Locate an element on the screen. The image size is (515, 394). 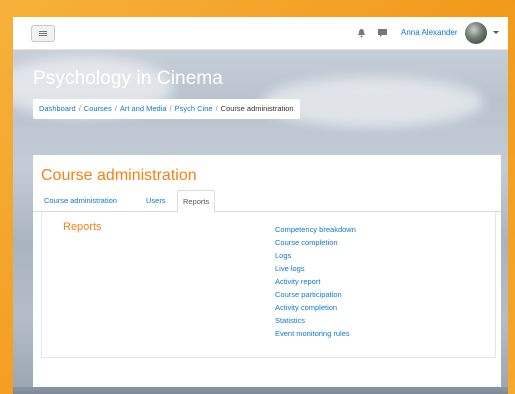
report-link-competency-breakdown: Competency breakdown is located at coordinates (315, 229).